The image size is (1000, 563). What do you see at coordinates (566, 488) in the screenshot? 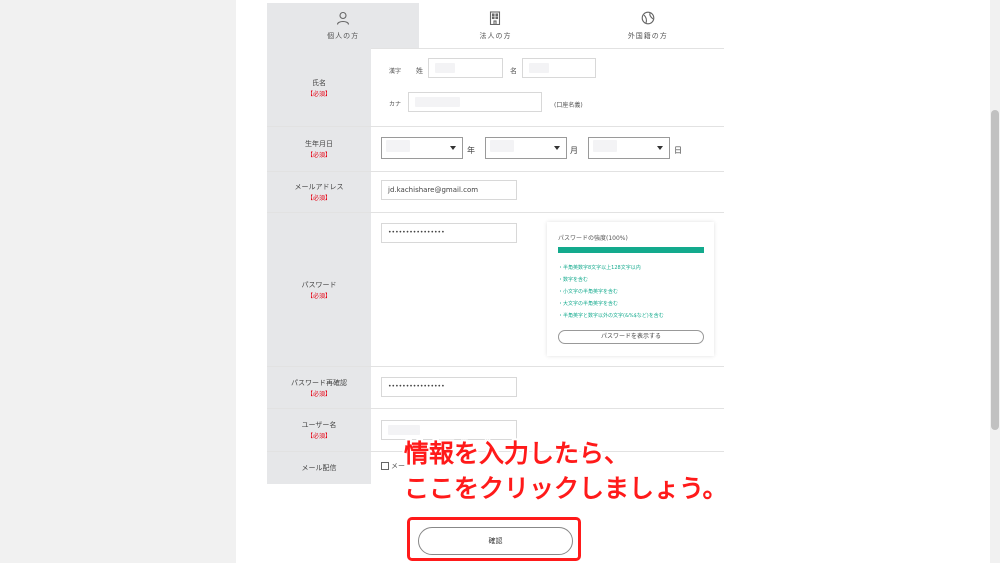
I see `annotation-line-2: ここをクリックしましょう。` at bounding box center [566, 488].